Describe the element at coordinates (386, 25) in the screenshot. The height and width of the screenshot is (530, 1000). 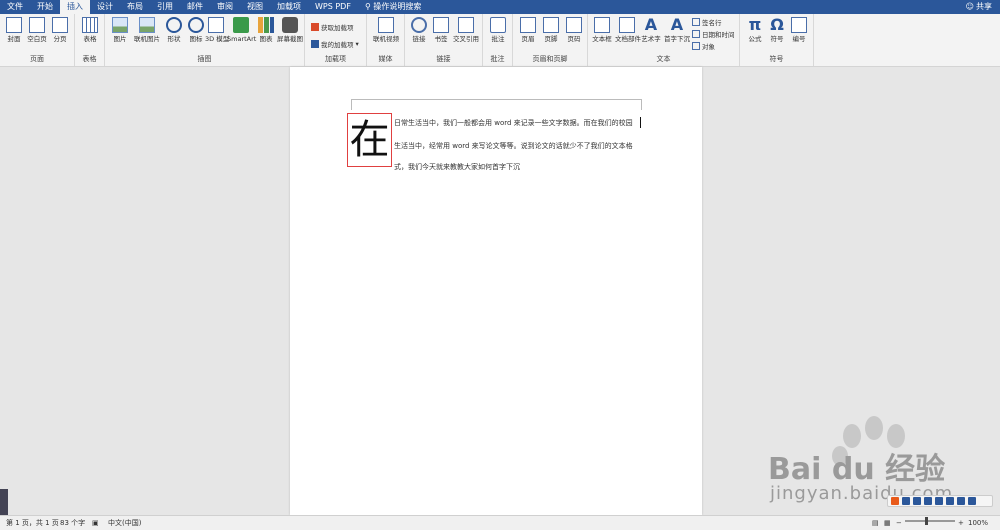
I see `video-icon` at that location.